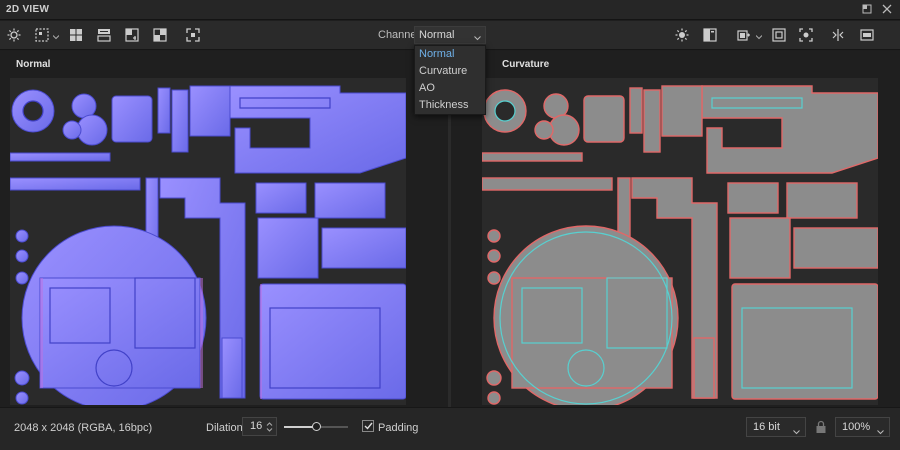  I want to click on stepper-arrows-icon, so click(269, 430).